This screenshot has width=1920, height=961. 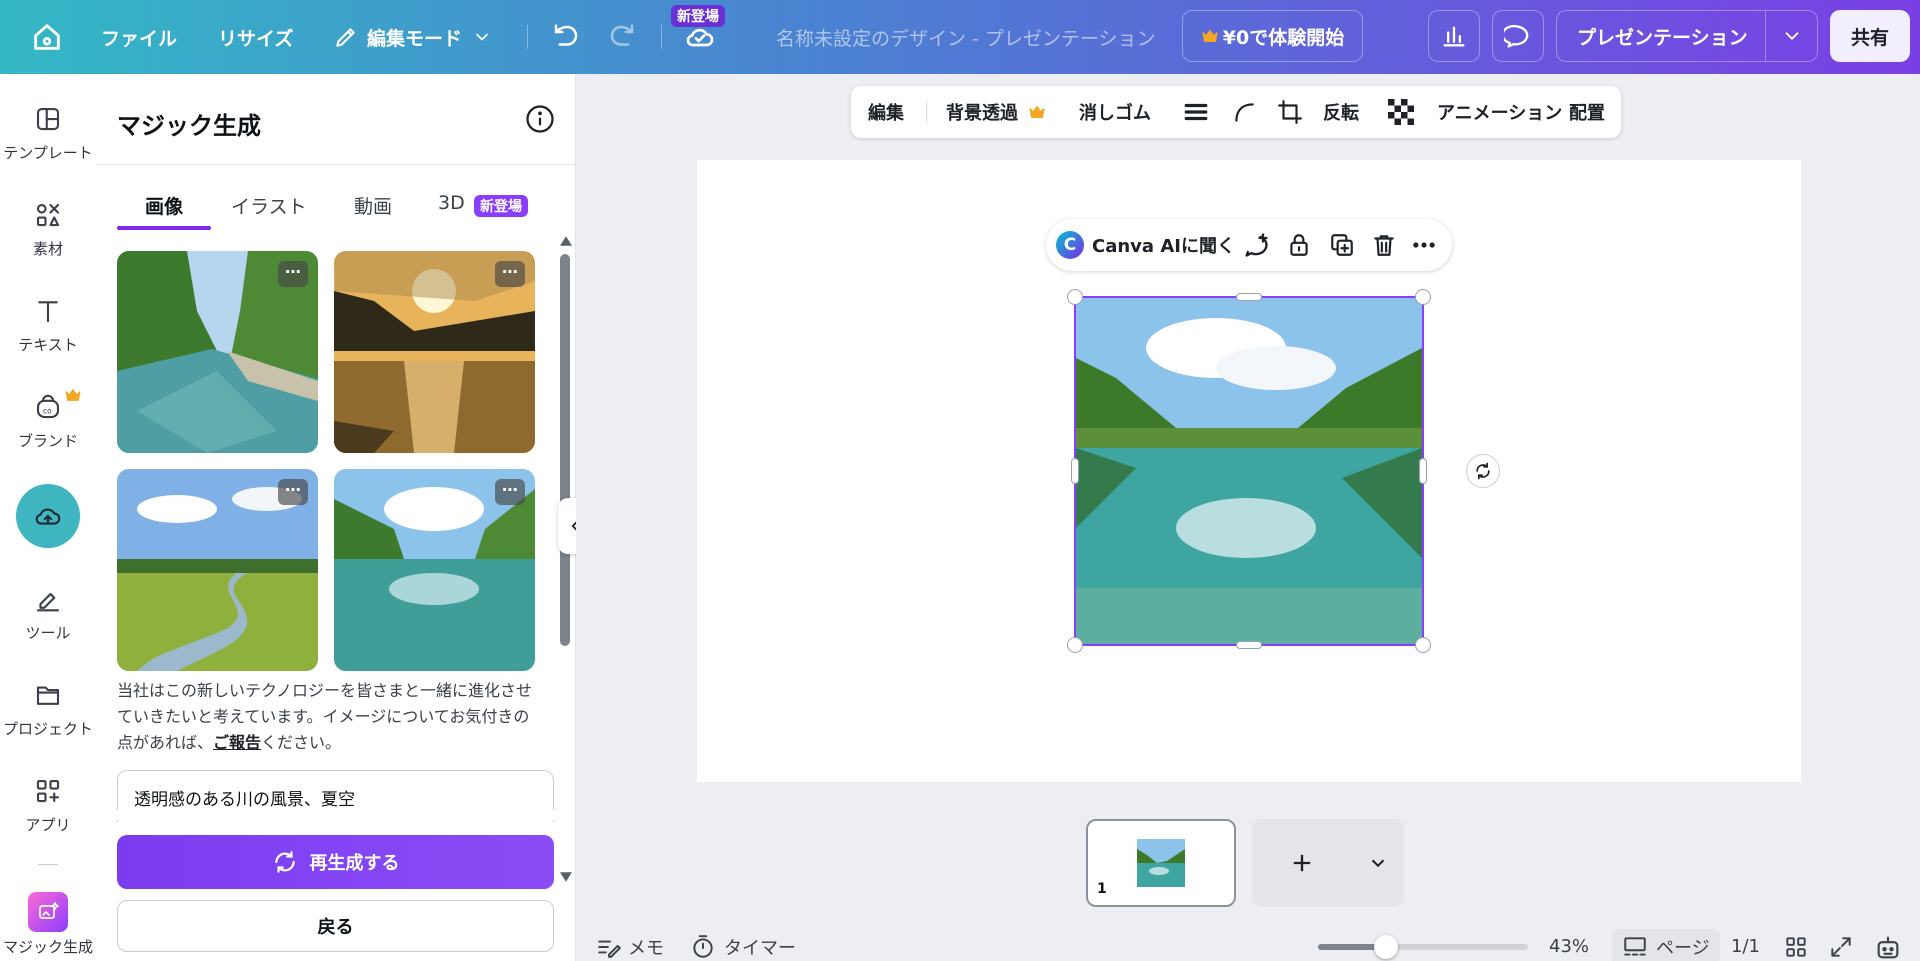 What do you see at coordinates (966, 37) in the screenshot?
I see `document-title: 名称未設定のデザイン - プレゼンテーション` at bounding box center [966, 37].